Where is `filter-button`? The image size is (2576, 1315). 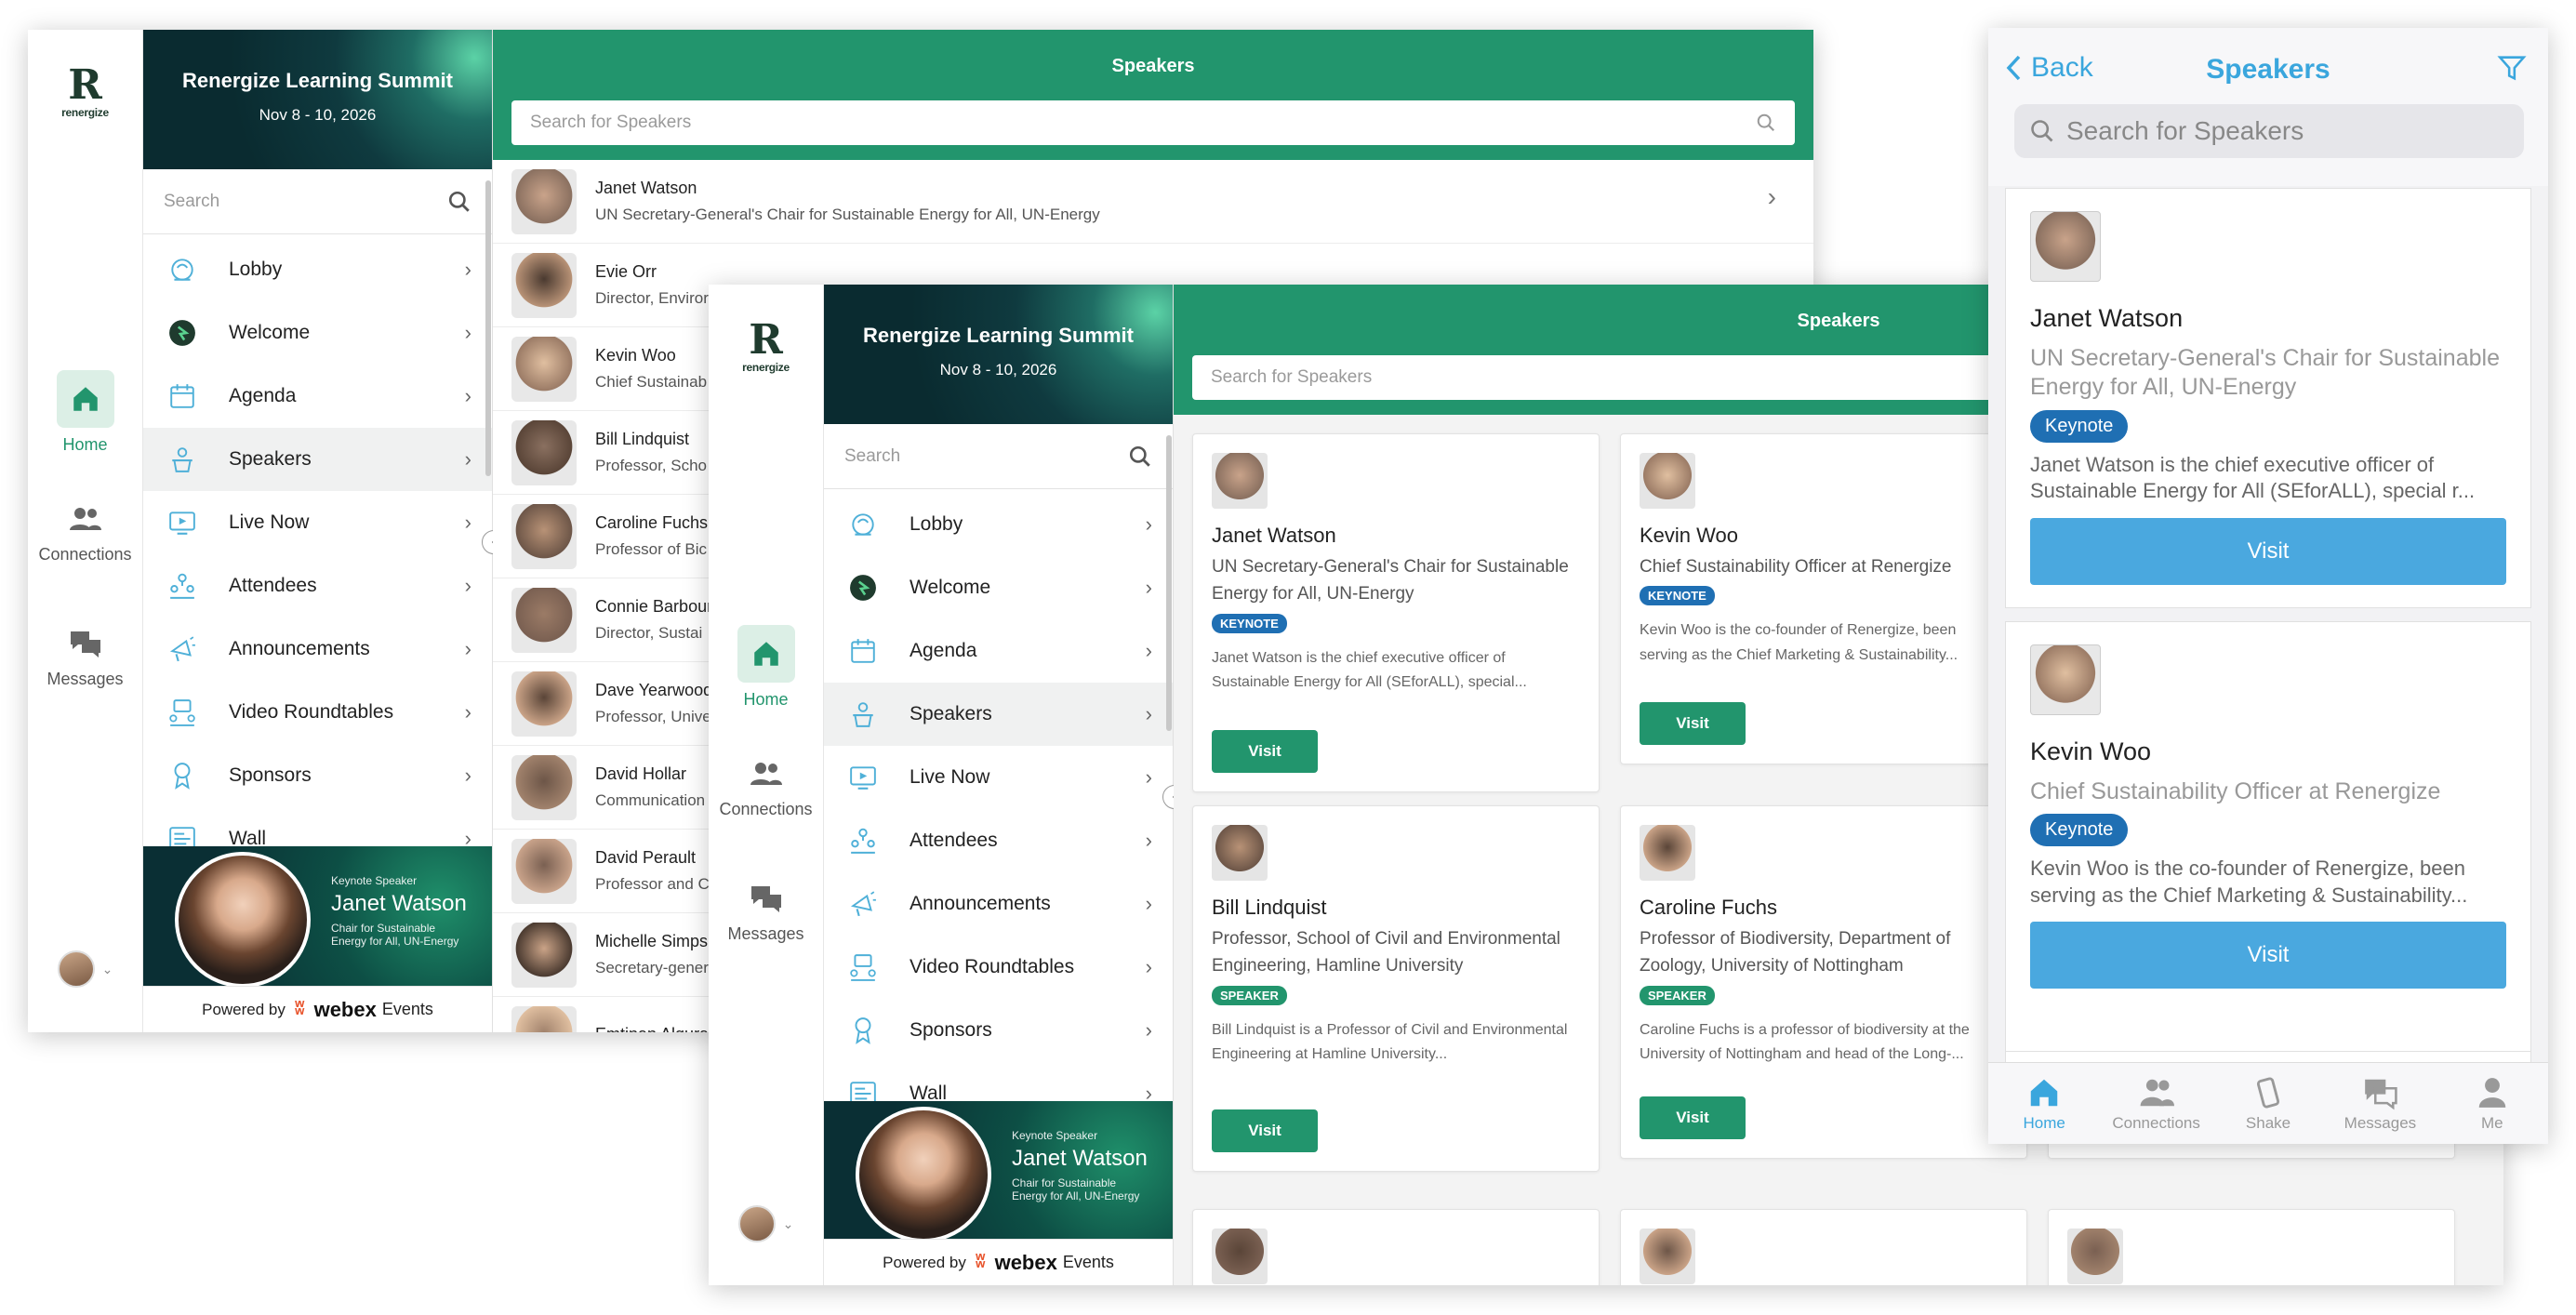
filter-button is located at coordinates (2512, 68).